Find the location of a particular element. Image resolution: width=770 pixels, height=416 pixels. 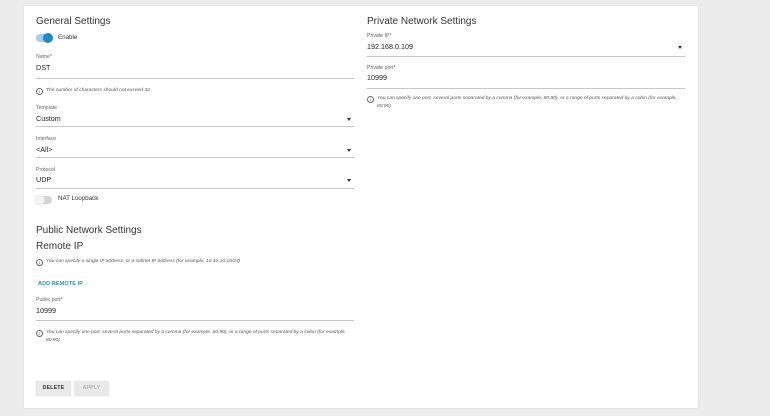

private-ip-label: Private IP* is located at coordinates (379, 36).